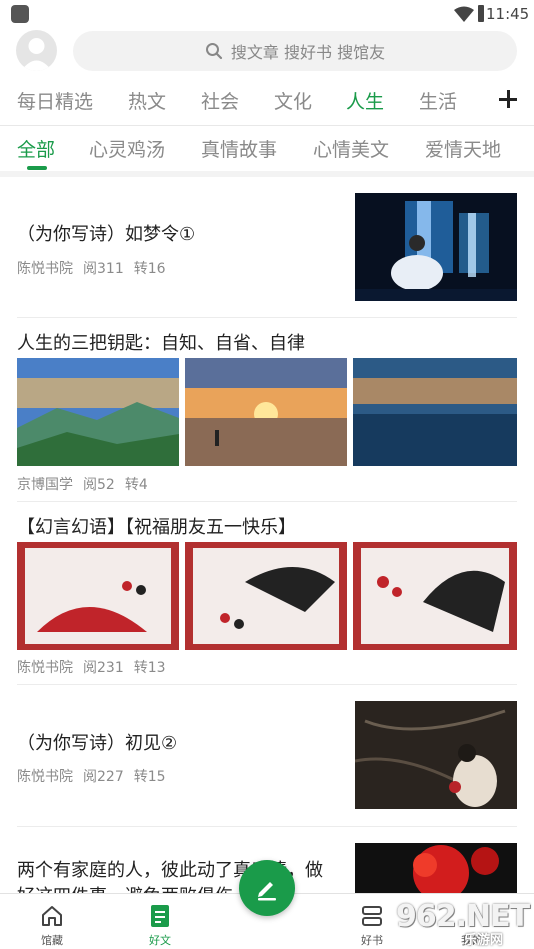  I want to click on search-placeholder: 搜文章 搜好书 搜馆友, so click(308, 52).